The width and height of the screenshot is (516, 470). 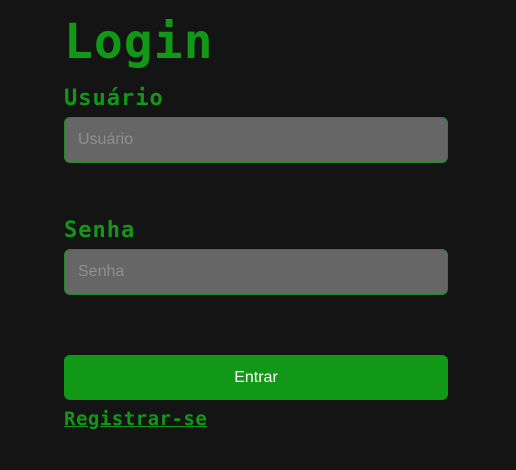 I want to click on password-label: Senha, so click(x=100, y=230).